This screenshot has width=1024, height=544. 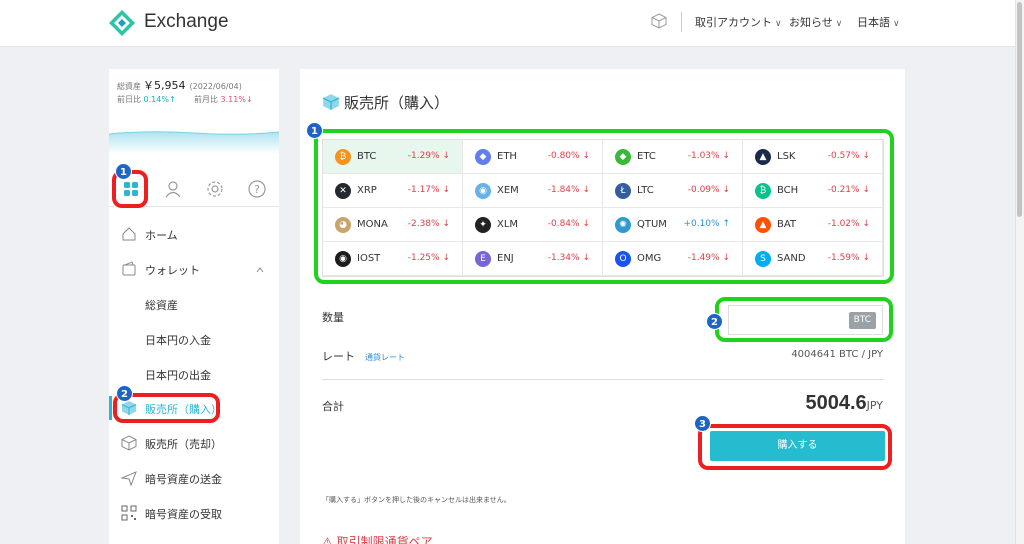 What do you see at coordinates (194, 234) in the screenshot?
I see `sidebar-item-home: ホーム` at bounding box center [194, 234].